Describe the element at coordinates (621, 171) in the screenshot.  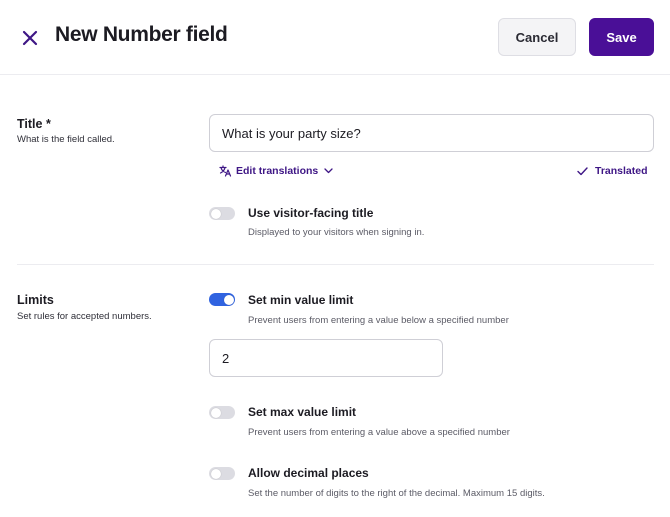
I see `translated-label: Translated` at that location.